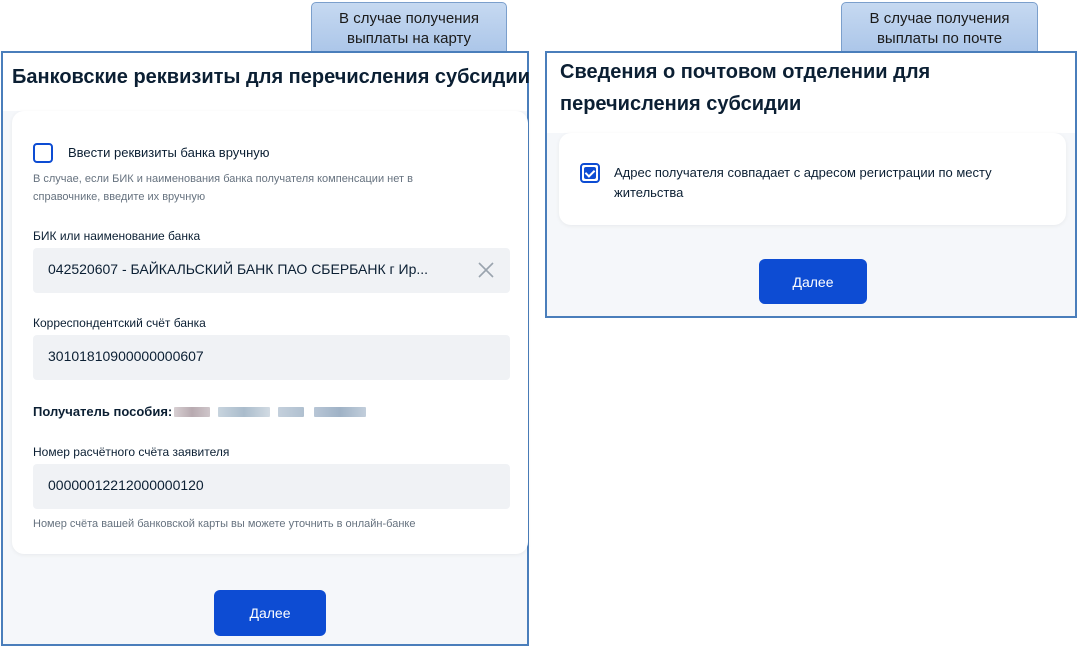  Describe the element at coordinates (271, 357) in the screenshot. I see `corr-account-input: 30101810900000000607` at that location.